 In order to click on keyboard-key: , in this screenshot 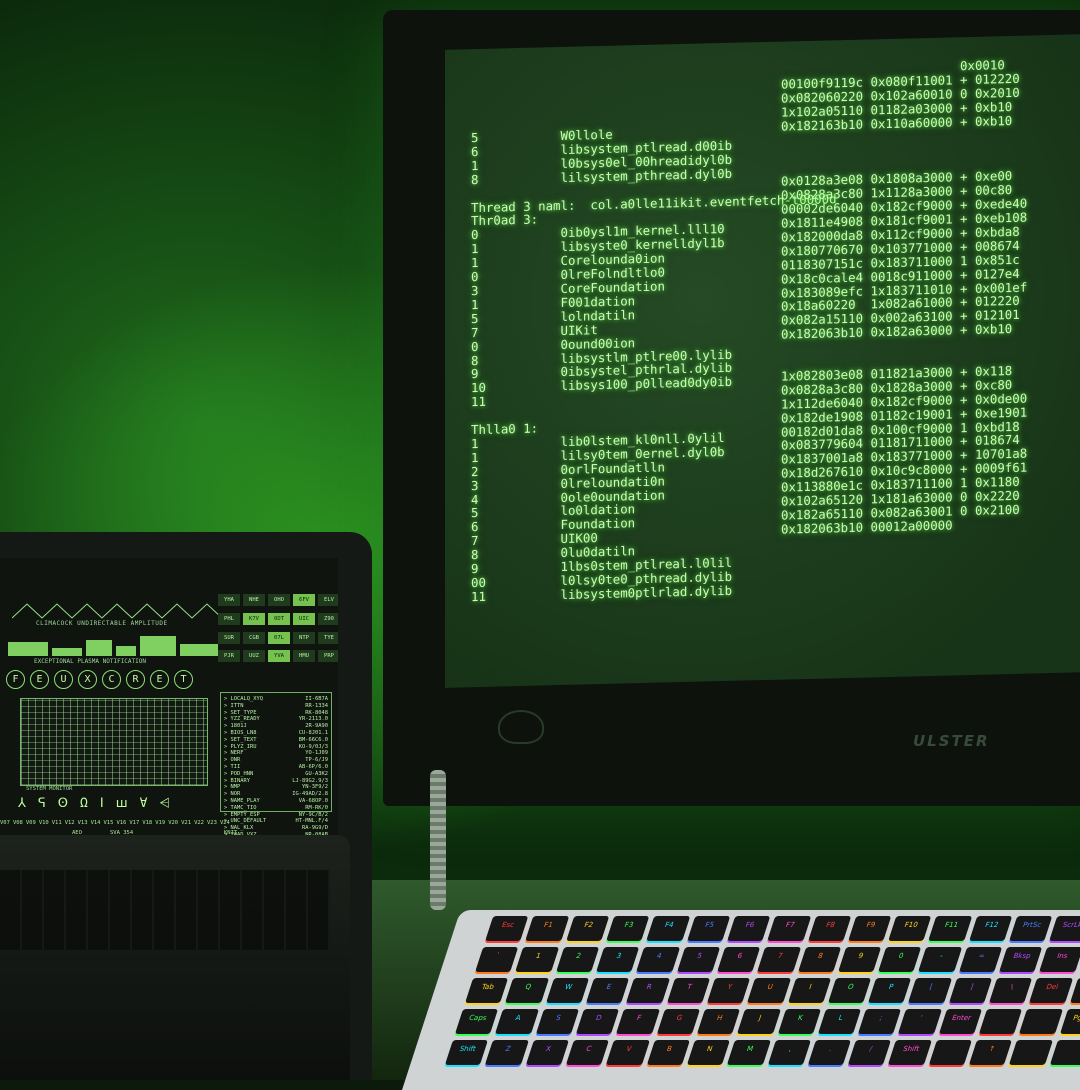, I will do `click(788, 1052)`.